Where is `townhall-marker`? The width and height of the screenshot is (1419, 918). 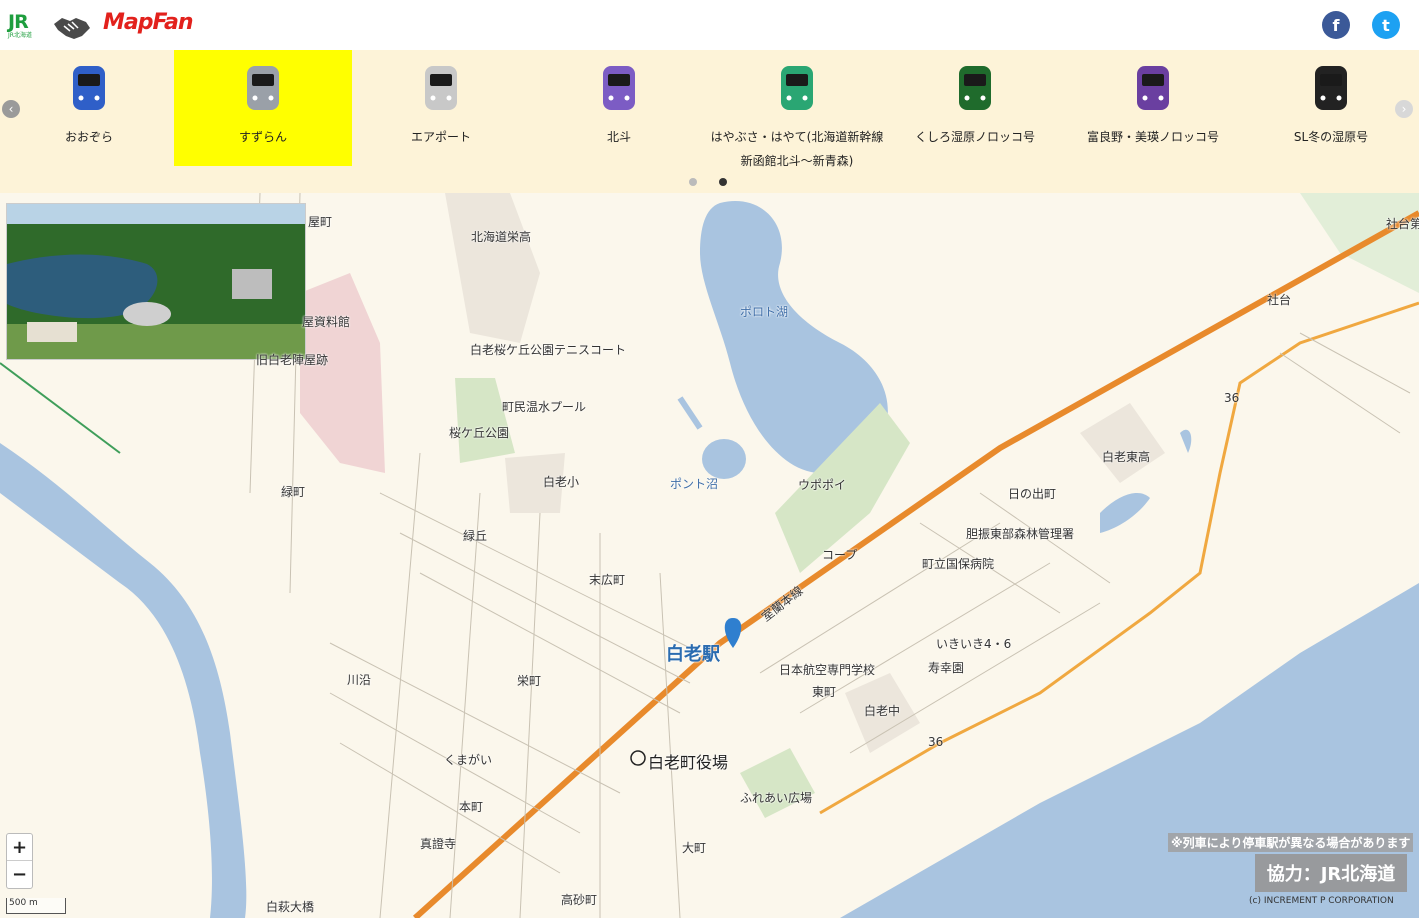 townhall-marker is located at coordinates (638, 758).